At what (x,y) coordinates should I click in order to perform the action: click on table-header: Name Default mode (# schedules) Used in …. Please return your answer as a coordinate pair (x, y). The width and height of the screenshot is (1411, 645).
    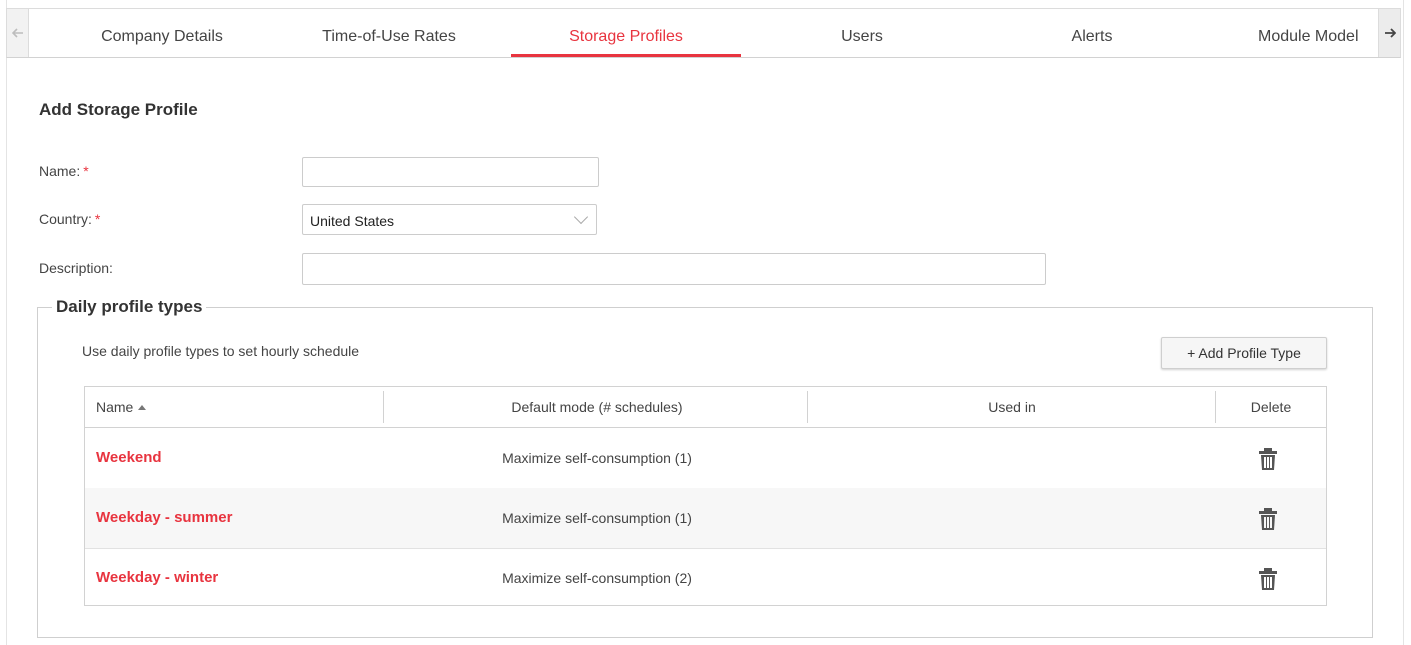
    Looking at the image, I should click on (705, 407).